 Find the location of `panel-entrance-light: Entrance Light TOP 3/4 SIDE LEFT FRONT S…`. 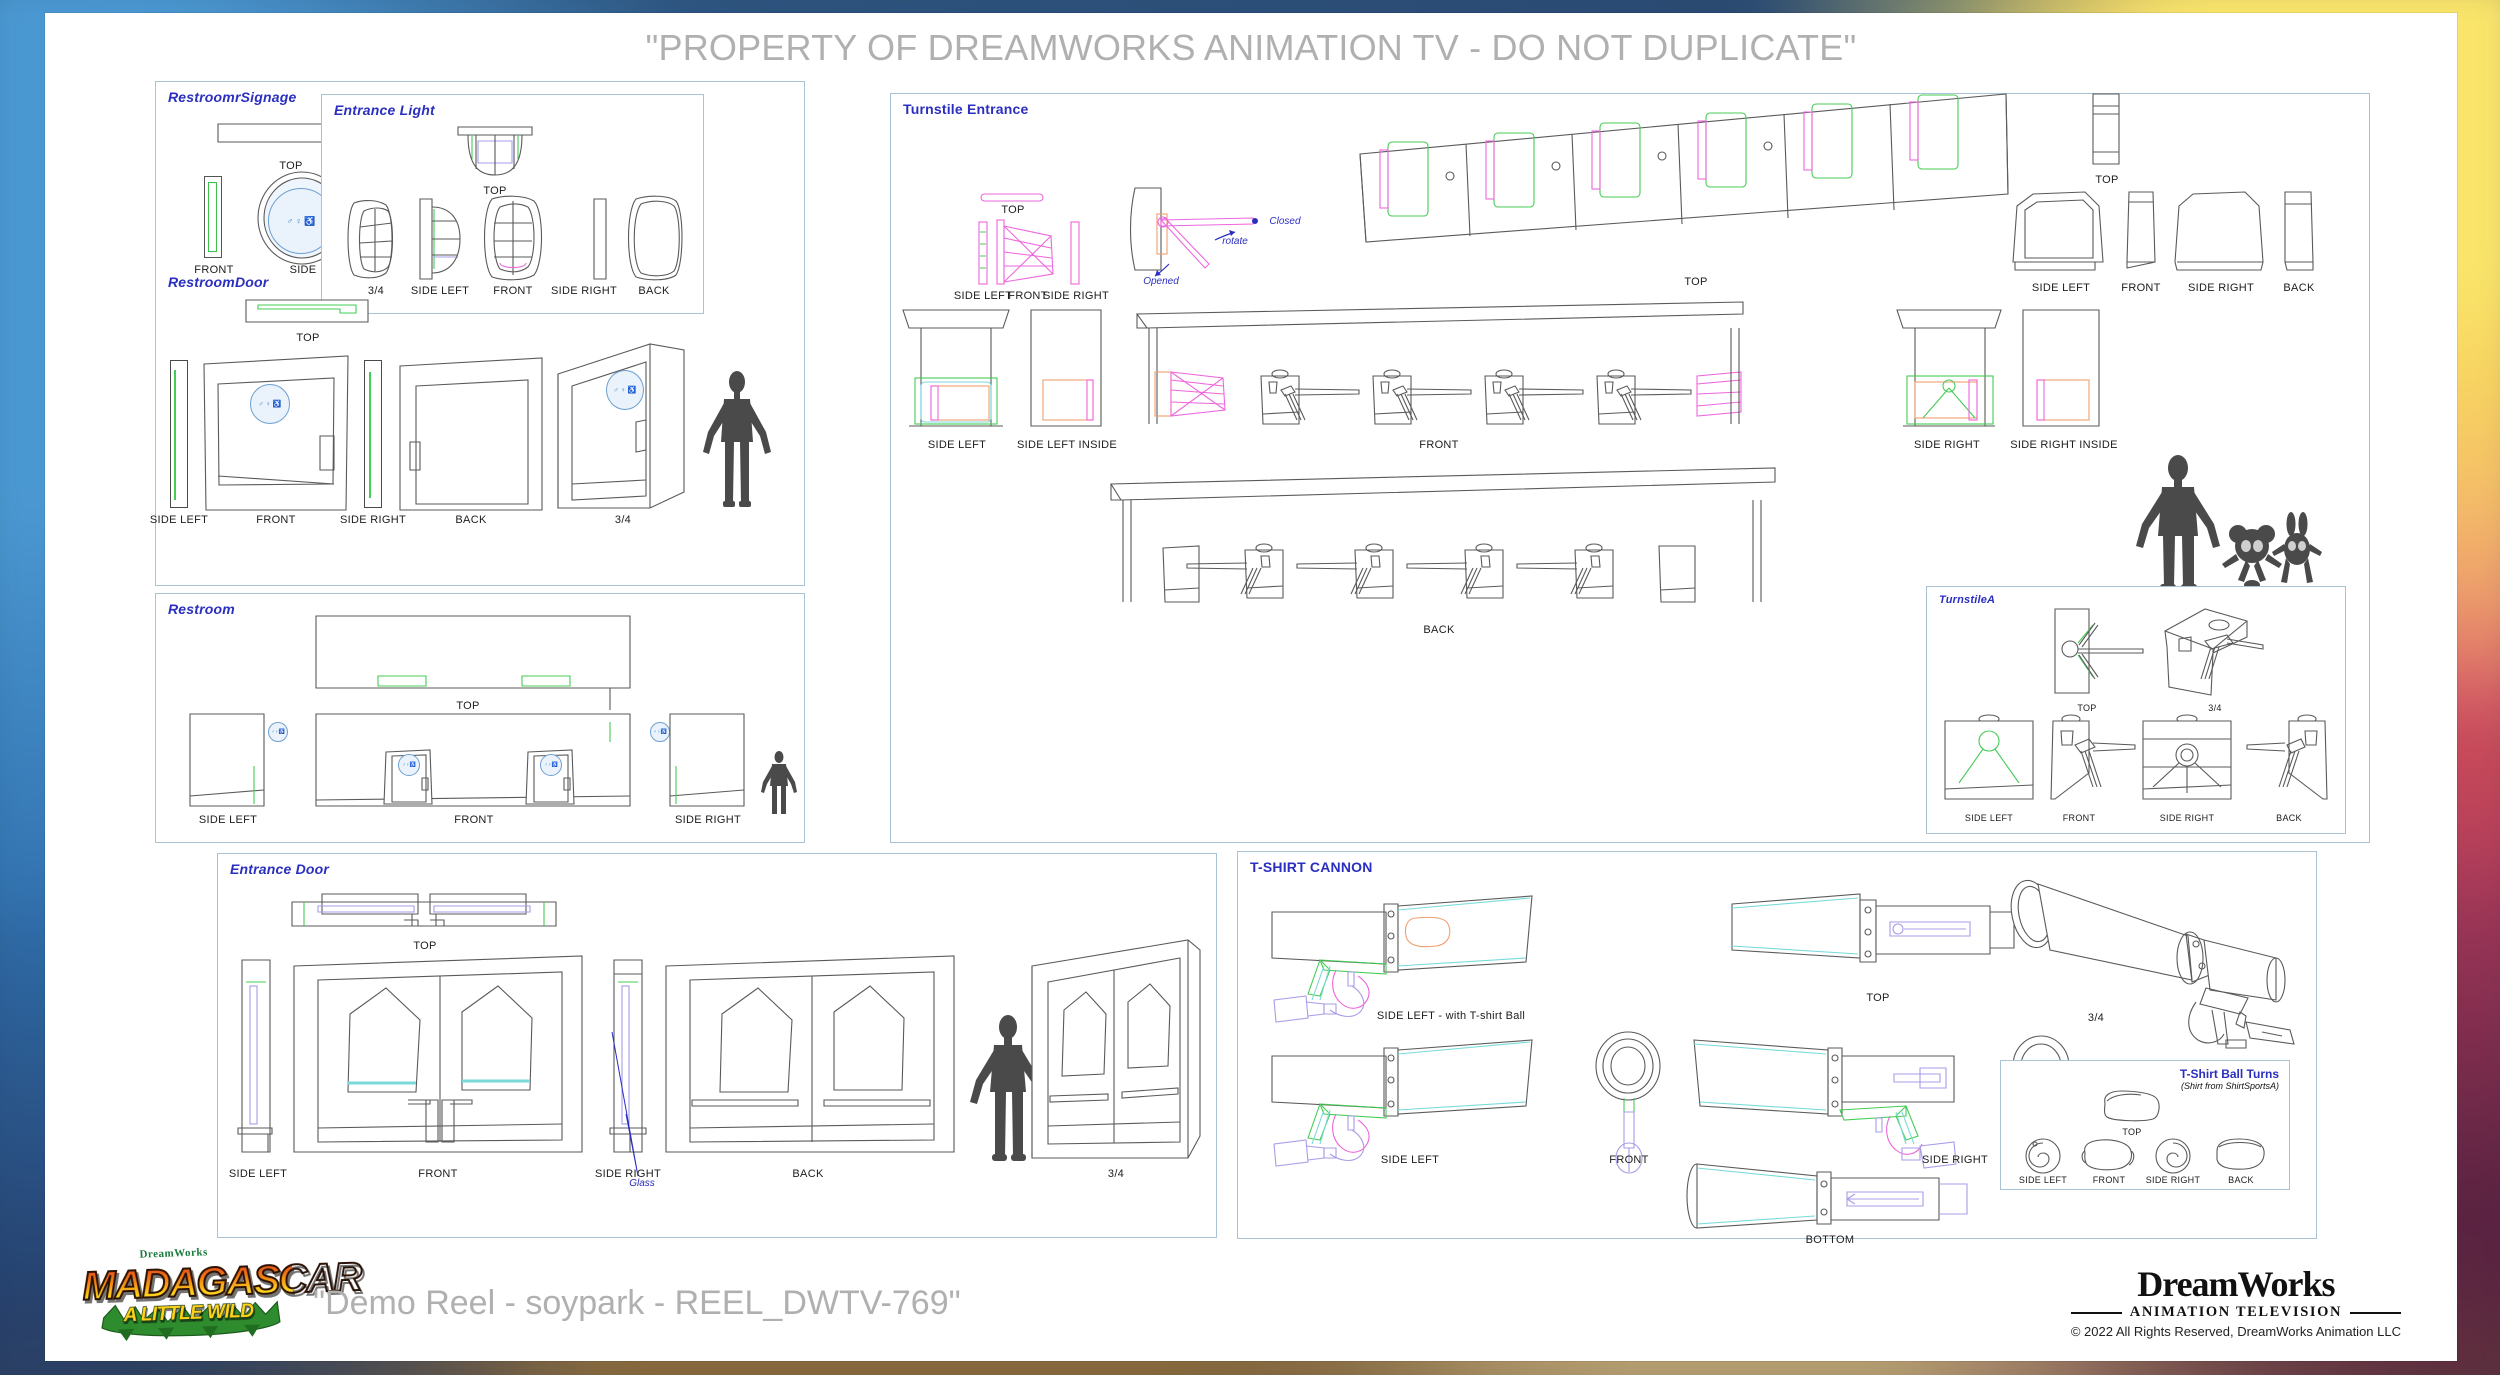

panel-entrance-light: Entrance Light TOP 3/4 SIDE LEFT FRONT S… is located at coordinates (512, 204).